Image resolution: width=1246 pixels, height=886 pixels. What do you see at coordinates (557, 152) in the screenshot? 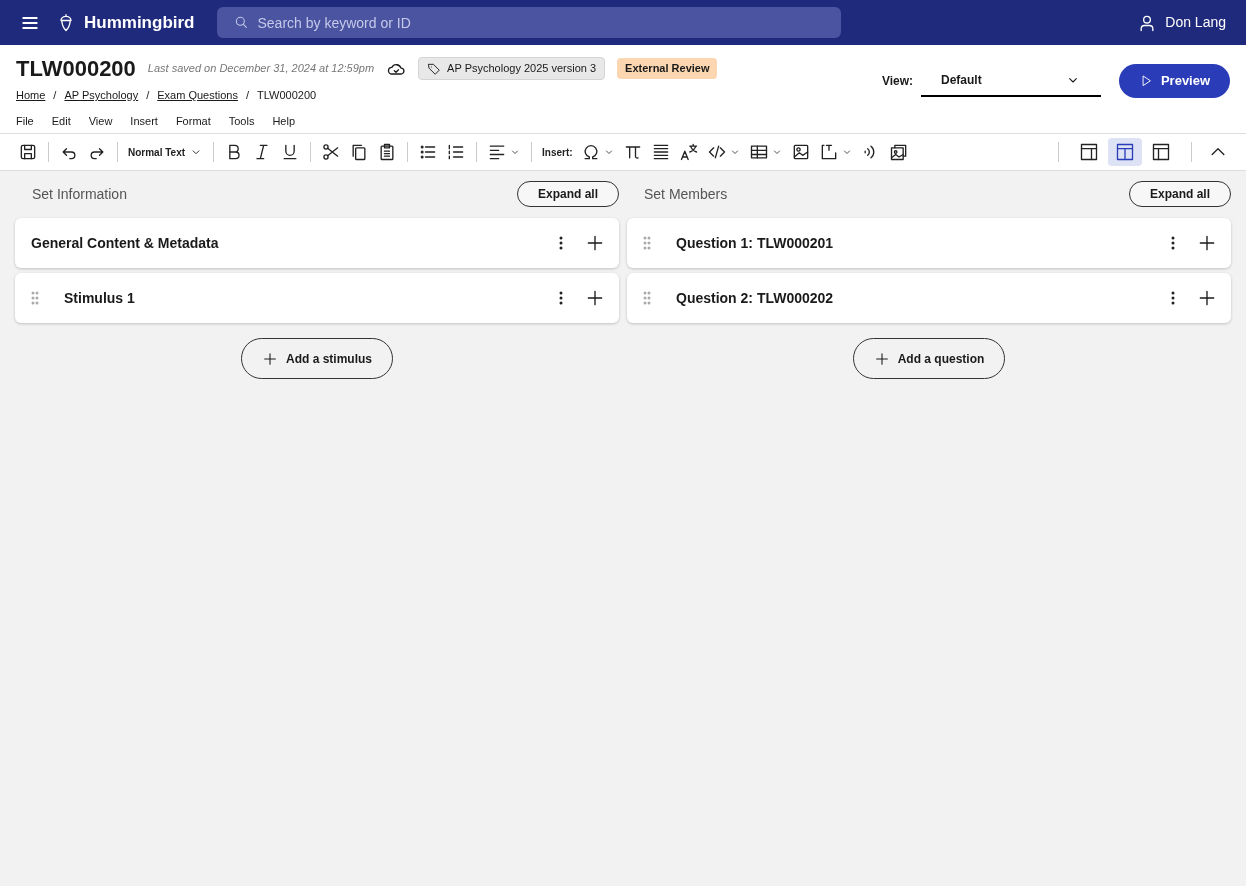
I see `insert-label: Insert:` at bounding box center [557, 152].